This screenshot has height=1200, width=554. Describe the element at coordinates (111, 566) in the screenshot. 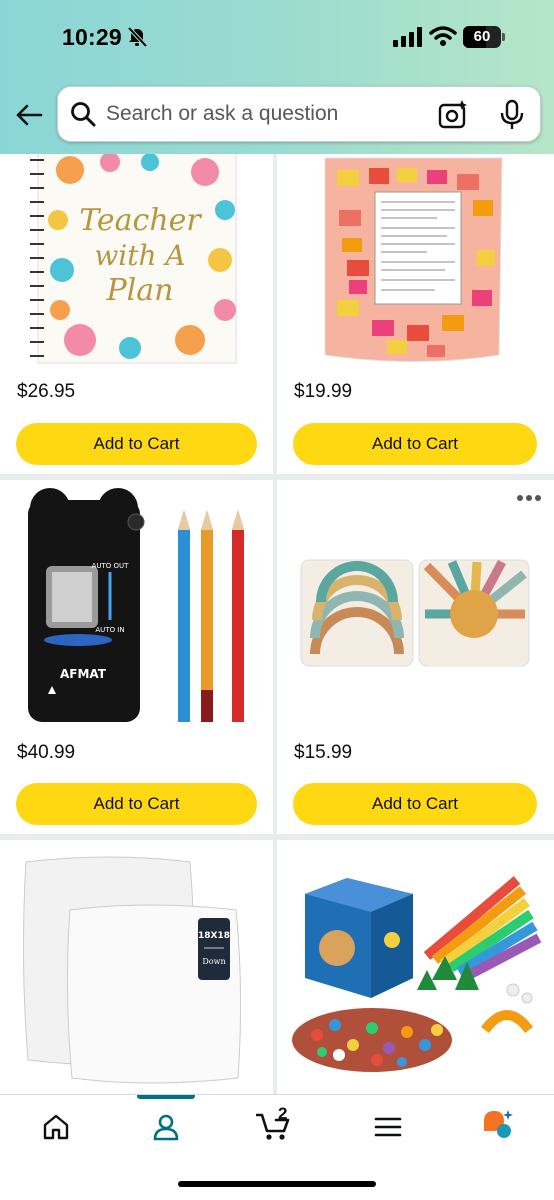

I see `svg-text: AUTO OUT` at that location.